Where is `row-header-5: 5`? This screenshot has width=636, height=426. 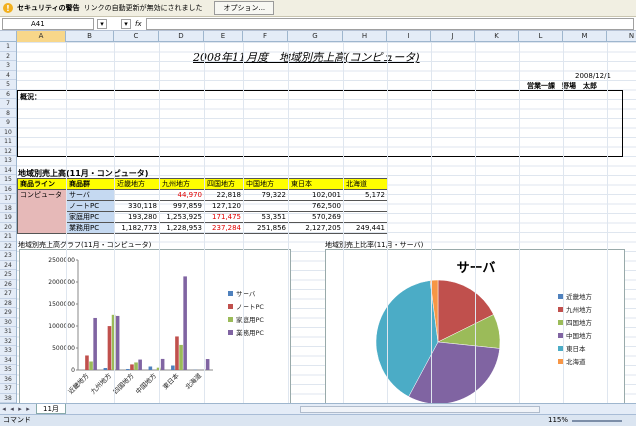
row-header-5: 5 is located at coordinates (8, 85).